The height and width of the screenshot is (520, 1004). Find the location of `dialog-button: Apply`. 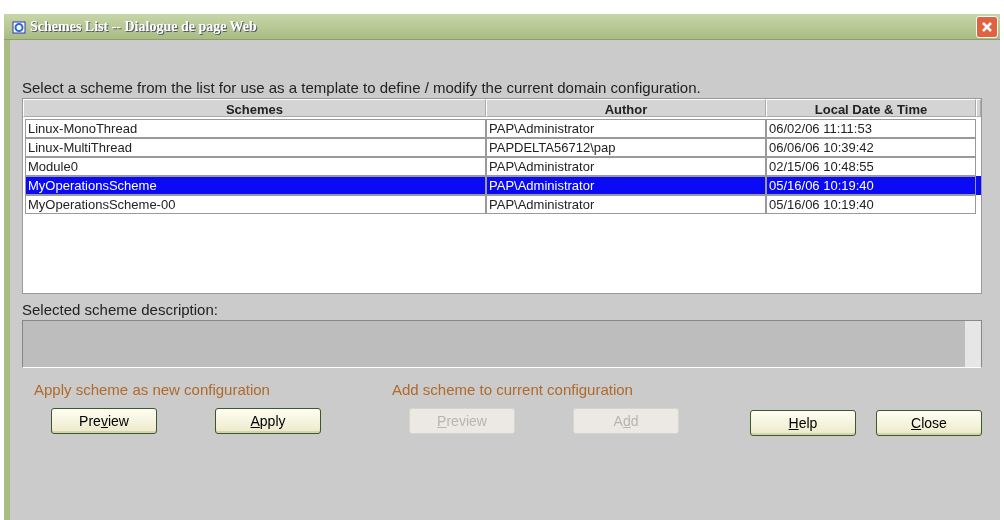

dialog-button: Apply is located at coordinates (268, 421).